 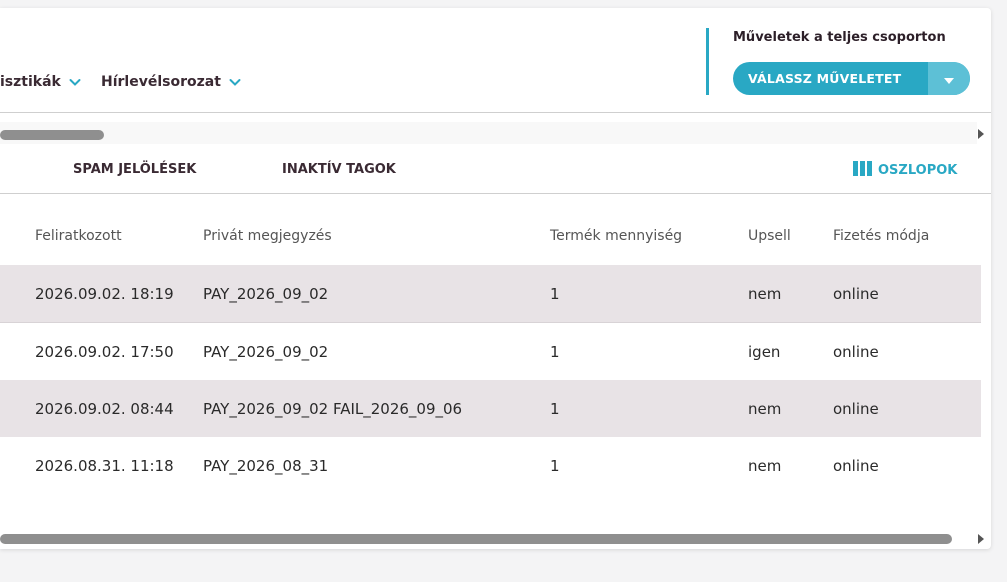 I want to click on menu-statistics: isztikák, so click(x=40, y=82).